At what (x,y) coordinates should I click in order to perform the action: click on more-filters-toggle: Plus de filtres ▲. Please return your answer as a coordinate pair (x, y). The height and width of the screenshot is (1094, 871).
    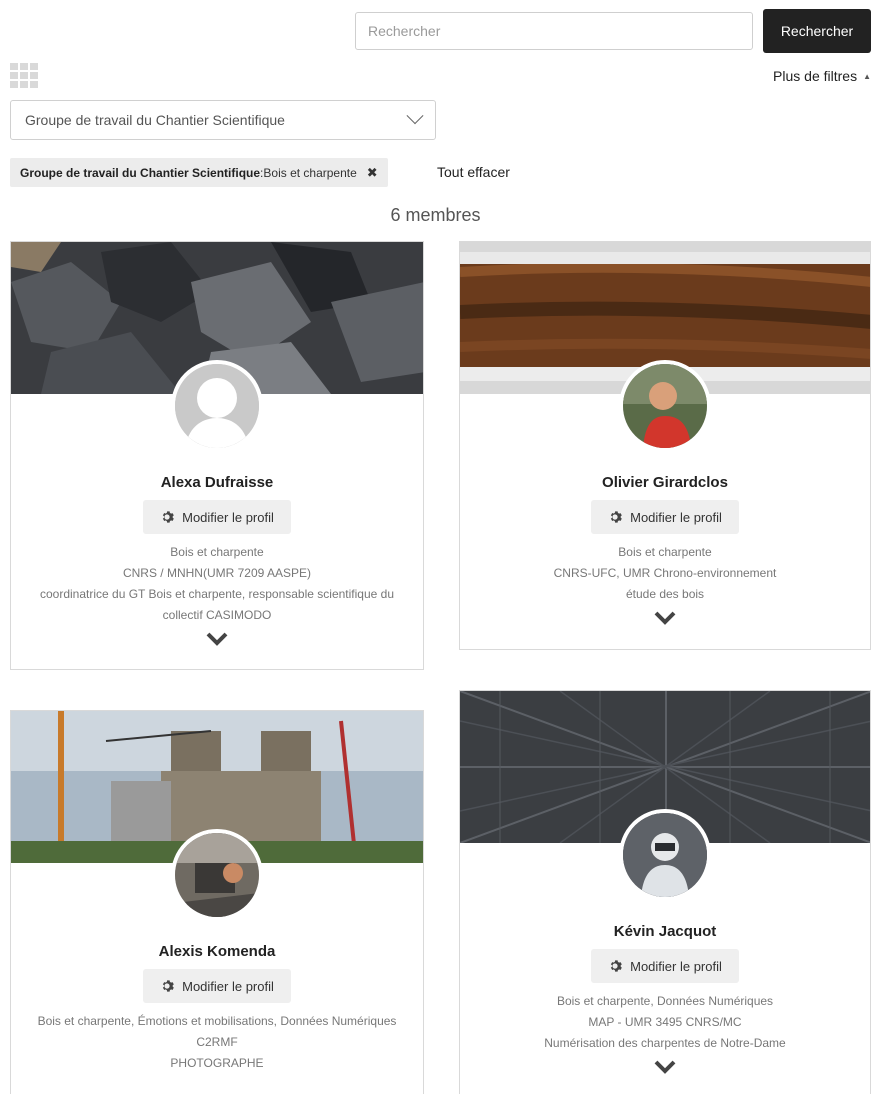
    Looking at the image, I should click on (822, 76).